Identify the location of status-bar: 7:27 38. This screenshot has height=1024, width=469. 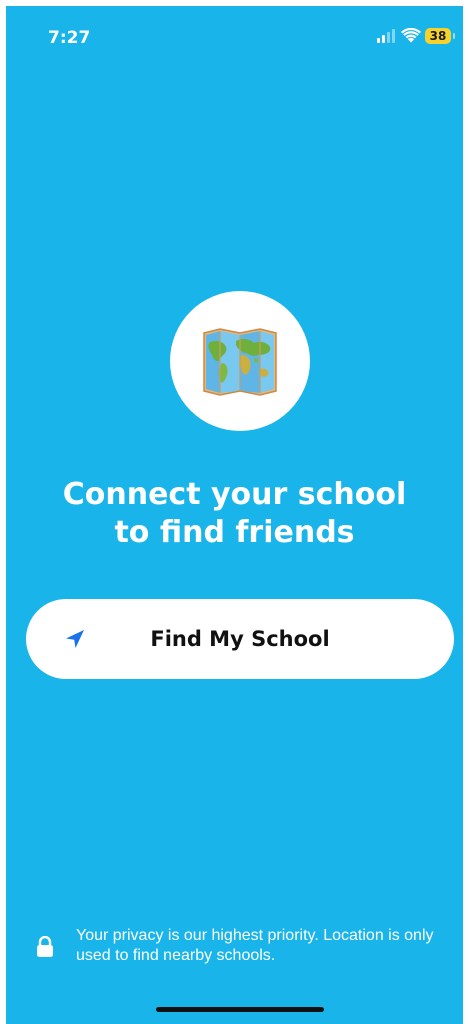
(234, 34).